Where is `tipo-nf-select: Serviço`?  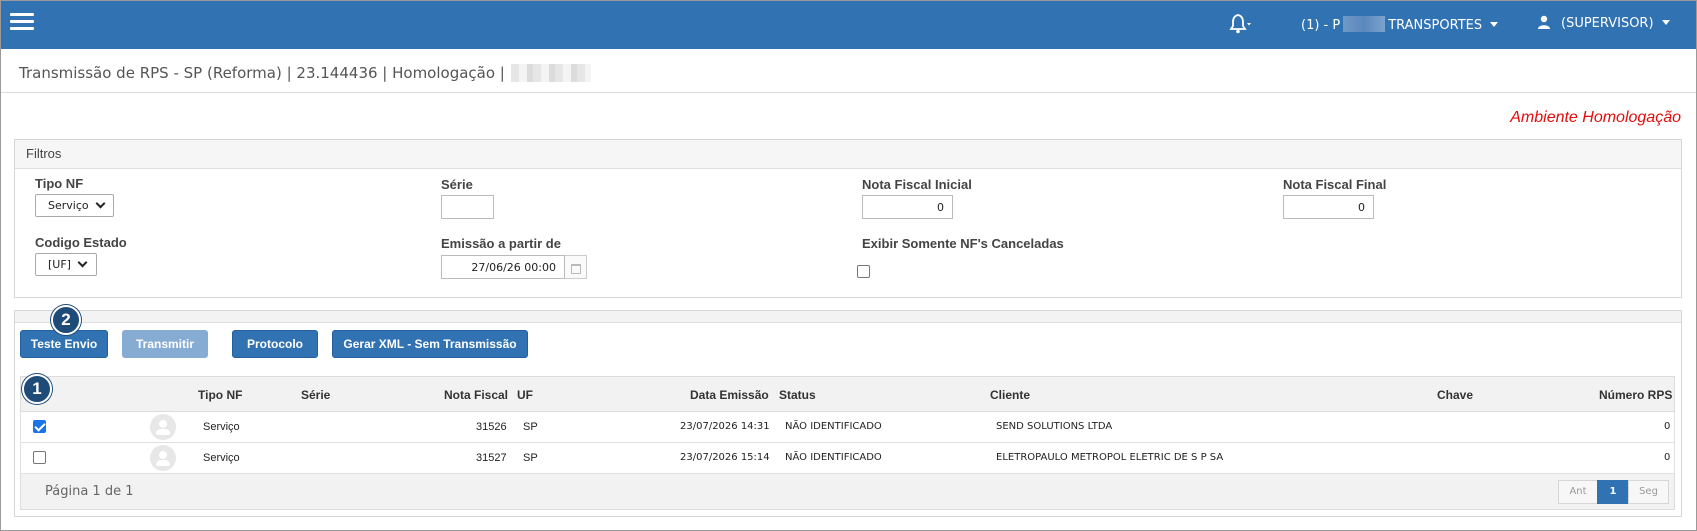
tipo-nf-select: Serviço is located at coordinates (74, 205).